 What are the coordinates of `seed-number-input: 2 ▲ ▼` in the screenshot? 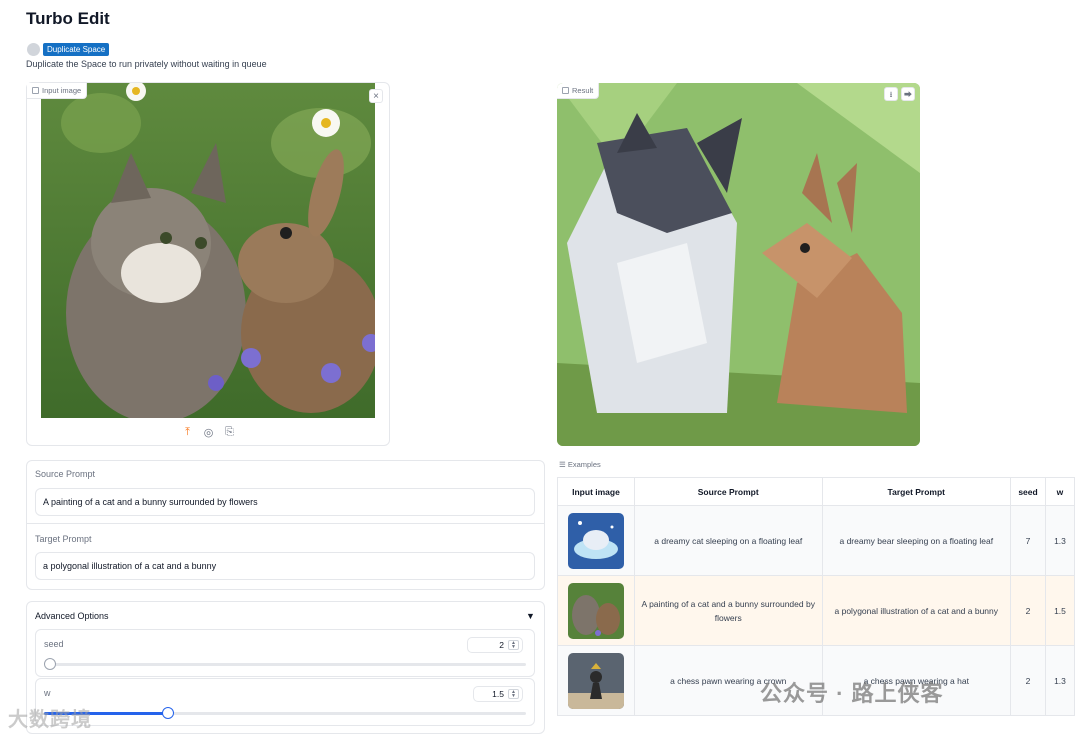 It's located at (495, 645).